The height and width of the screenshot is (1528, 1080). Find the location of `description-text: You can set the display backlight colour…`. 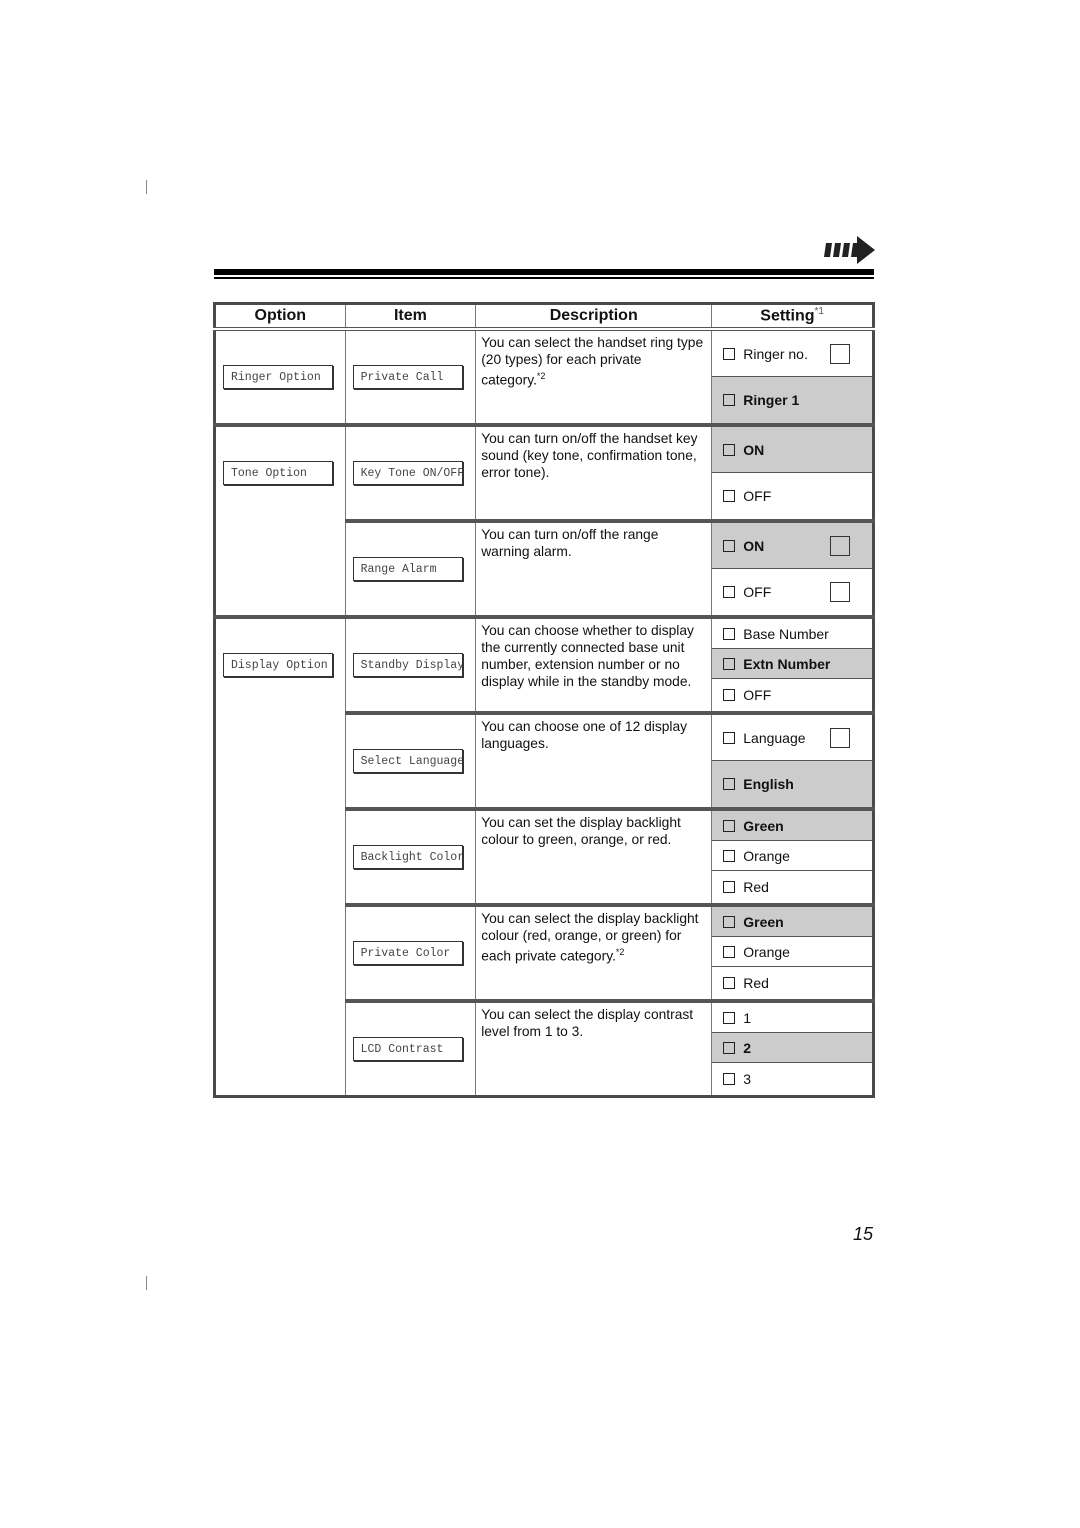

description-text: You can set the display backlight colour… is located at coordinates (581, 831).